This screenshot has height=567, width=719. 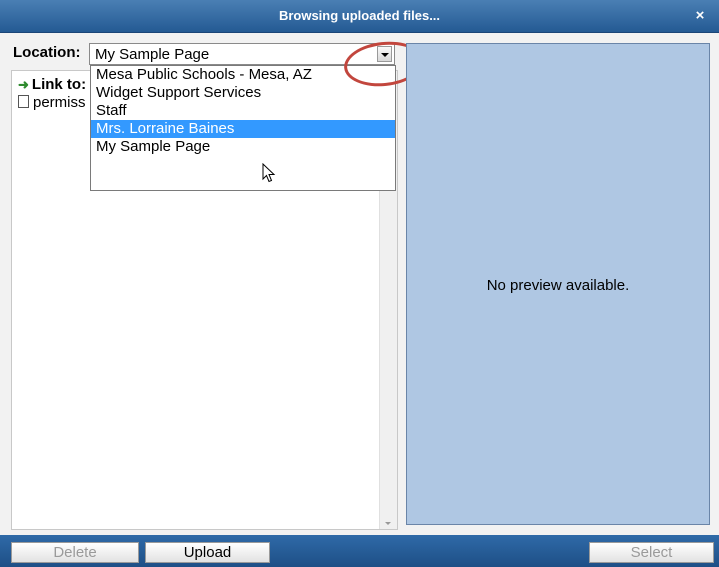 I want to click on tree-link-item: ➜ Link to:, so click(x=52, y=84).